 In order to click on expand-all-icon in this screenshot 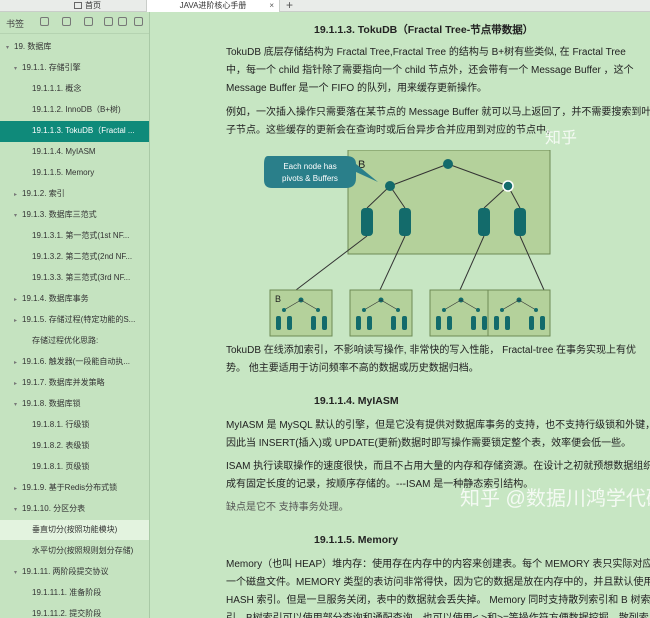, I will do `click(44, 21)`.